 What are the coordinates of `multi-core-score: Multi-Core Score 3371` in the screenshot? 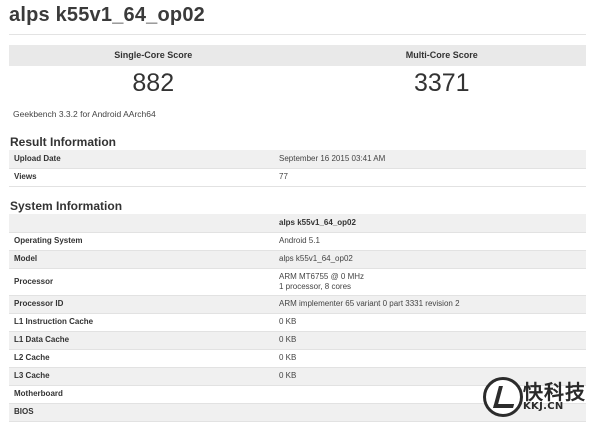 It's located at (441, 75).